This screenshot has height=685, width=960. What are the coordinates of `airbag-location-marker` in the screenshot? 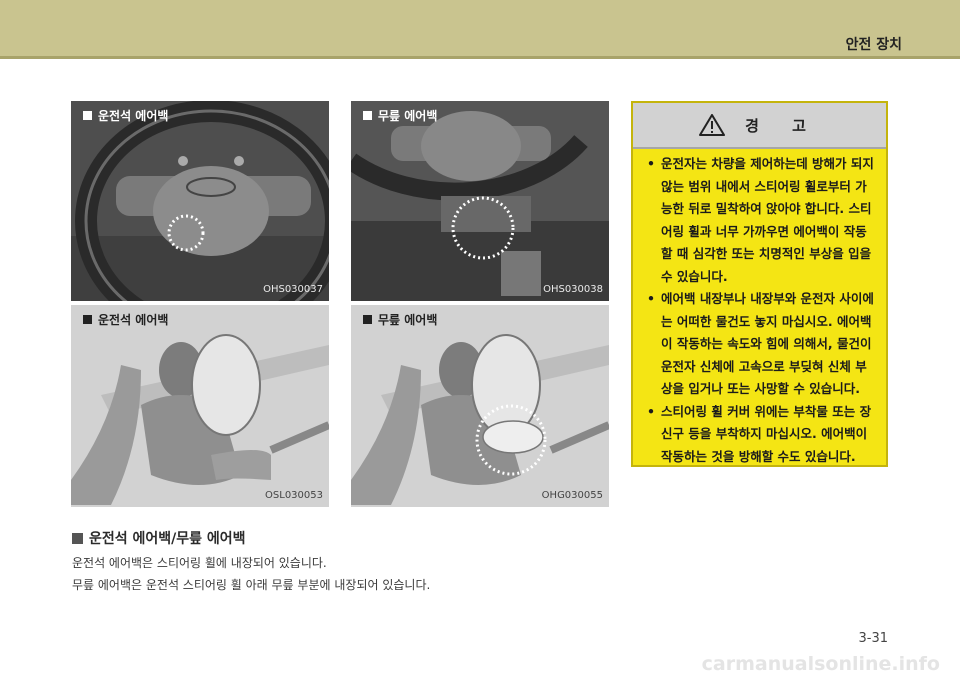 It's located at (186, 233).